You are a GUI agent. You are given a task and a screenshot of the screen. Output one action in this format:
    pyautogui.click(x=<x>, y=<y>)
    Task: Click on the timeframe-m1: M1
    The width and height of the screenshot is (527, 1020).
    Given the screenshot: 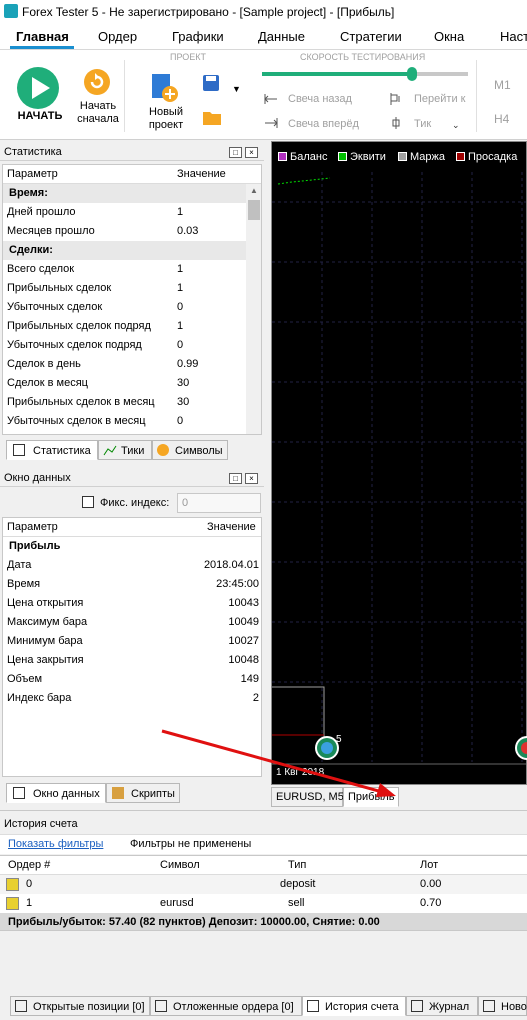 What is the action you would take?
    pyautogui.click(x=502, y=85)
    